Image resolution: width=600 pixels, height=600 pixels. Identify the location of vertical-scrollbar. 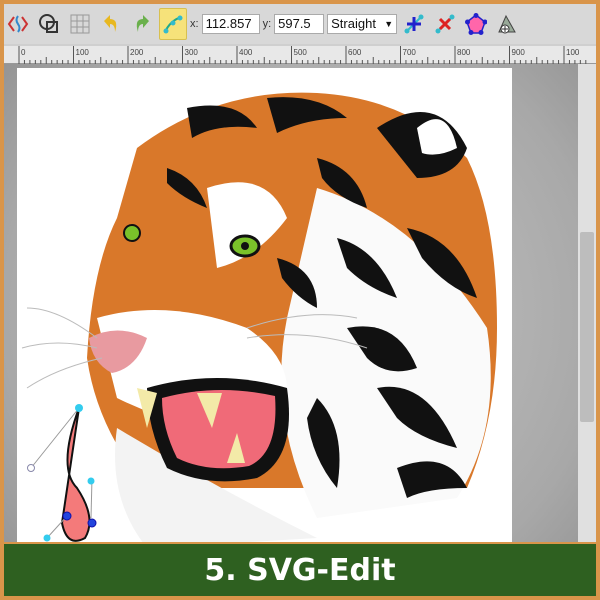
(587, 303).